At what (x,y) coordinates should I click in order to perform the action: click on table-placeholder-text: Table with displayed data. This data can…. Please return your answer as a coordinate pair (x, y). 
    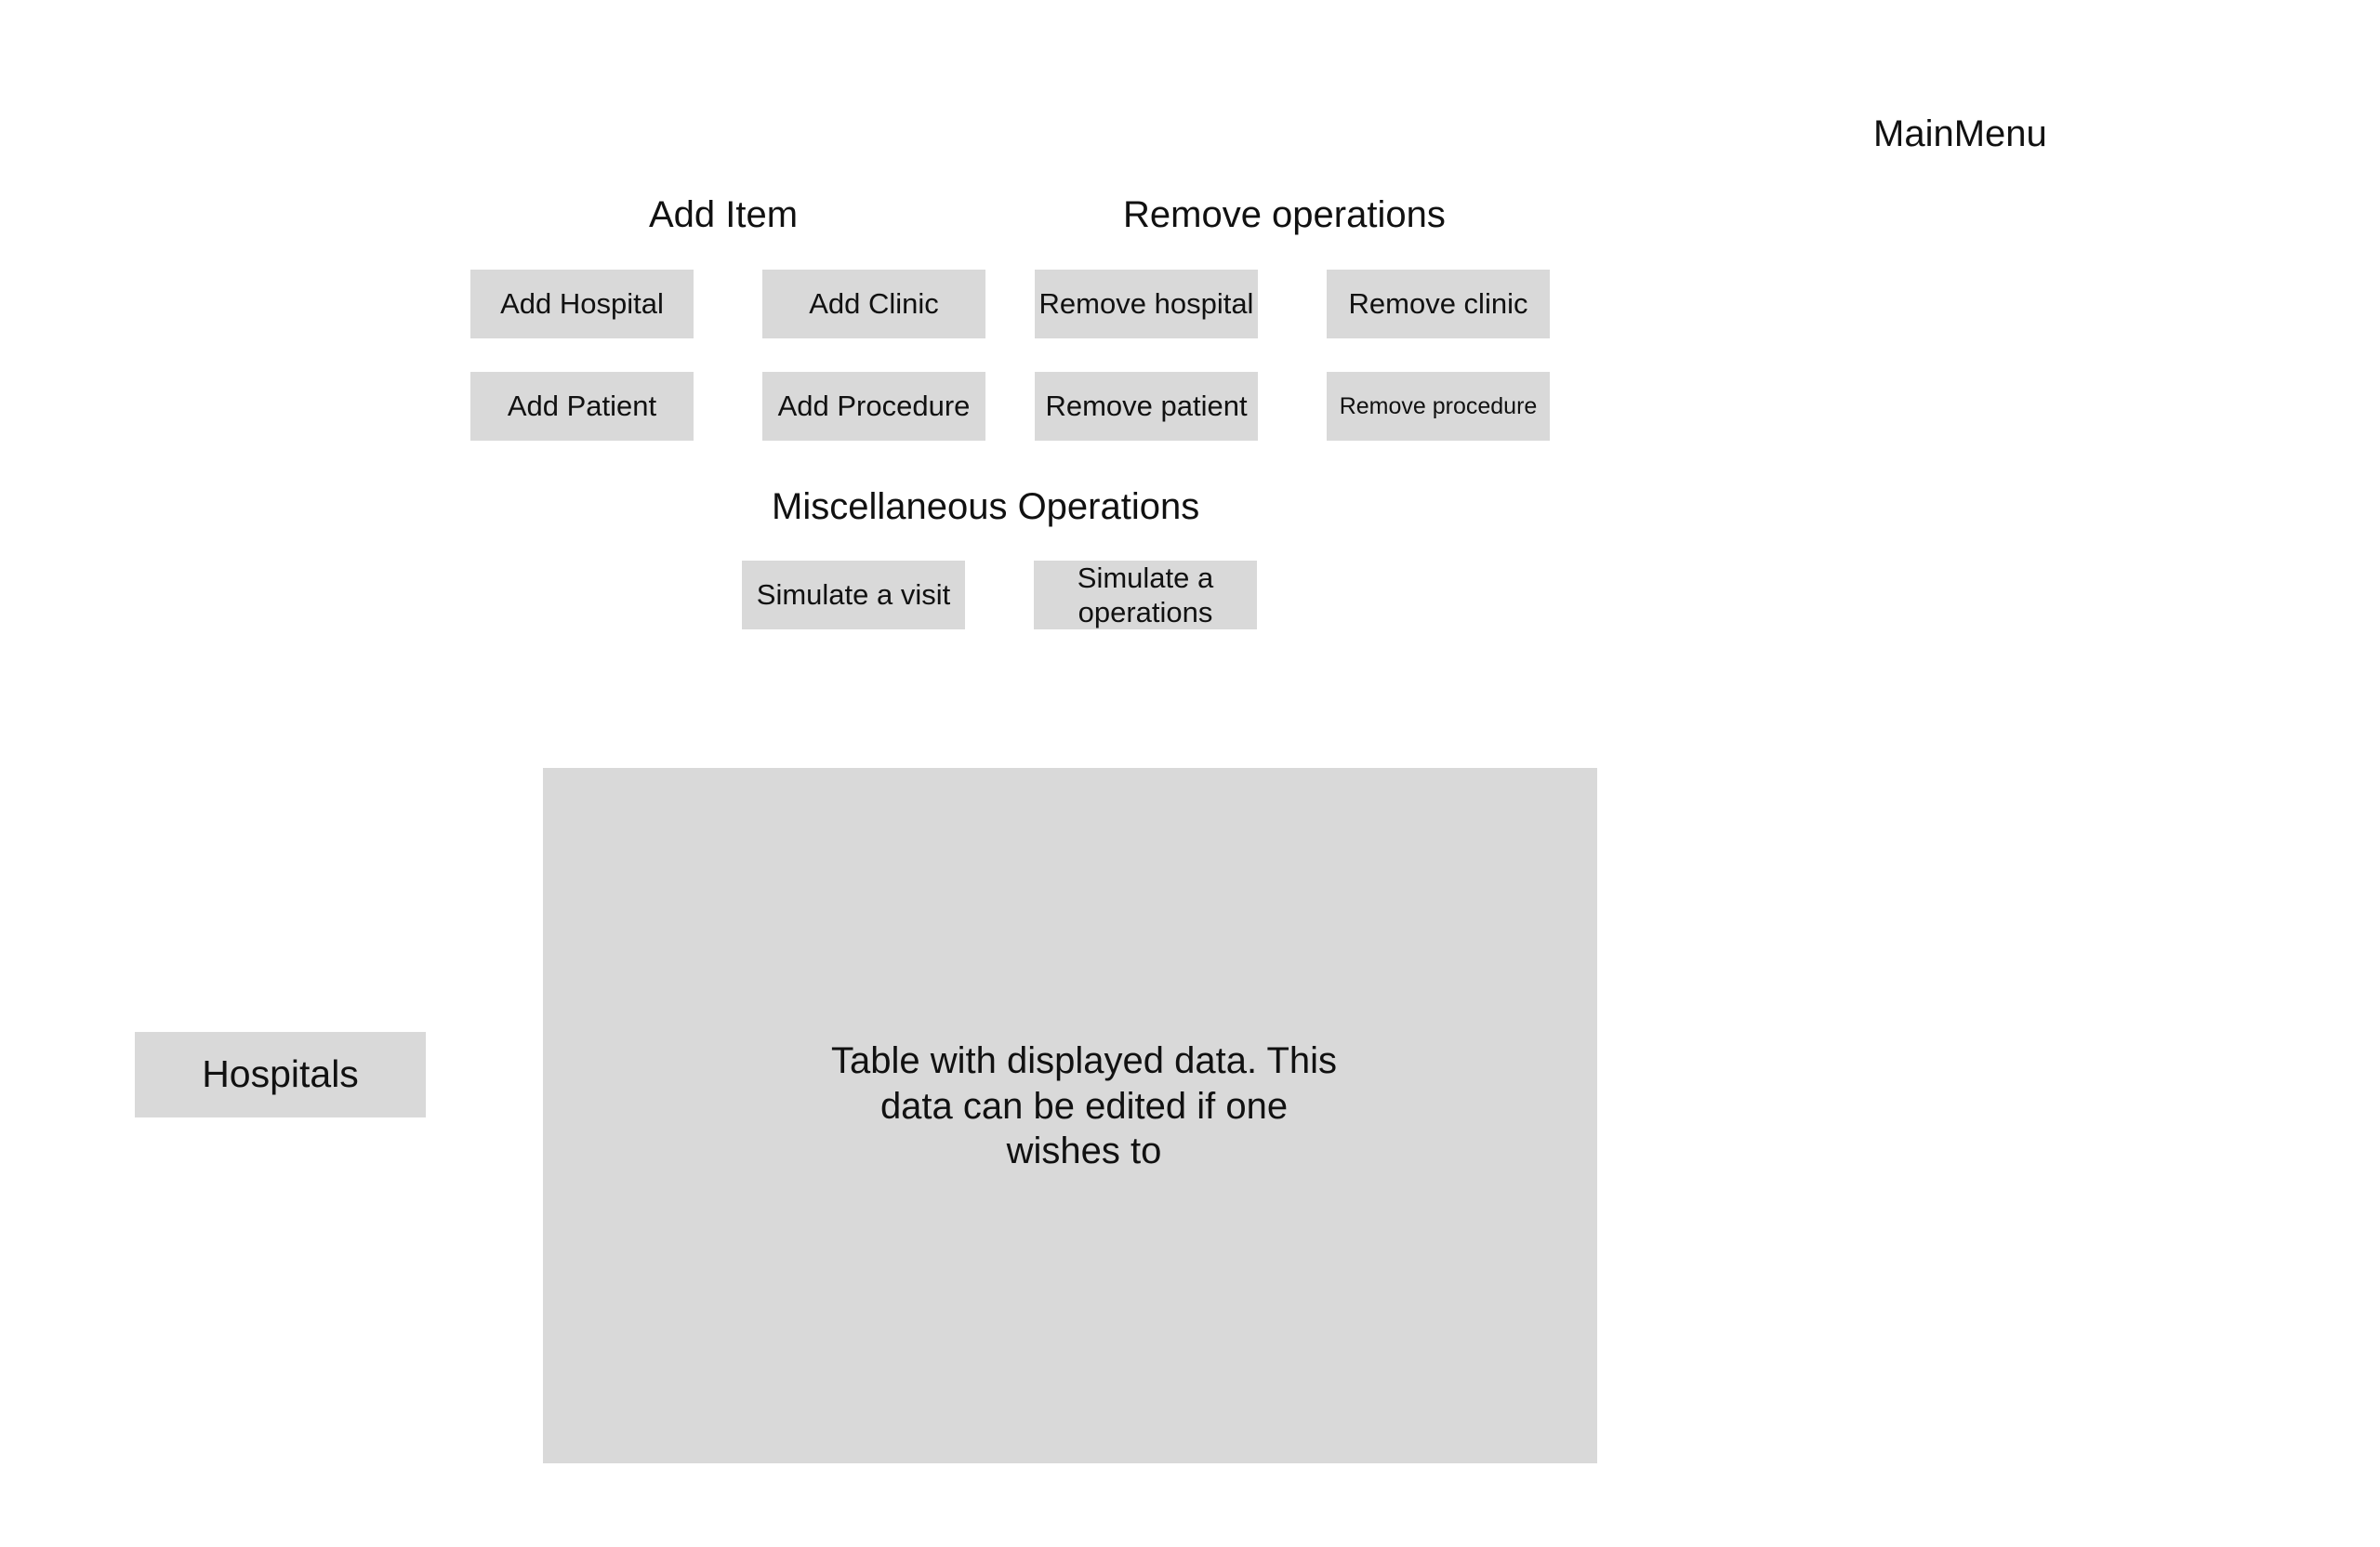
    Looking at the image, I should click on (1084, 1105).